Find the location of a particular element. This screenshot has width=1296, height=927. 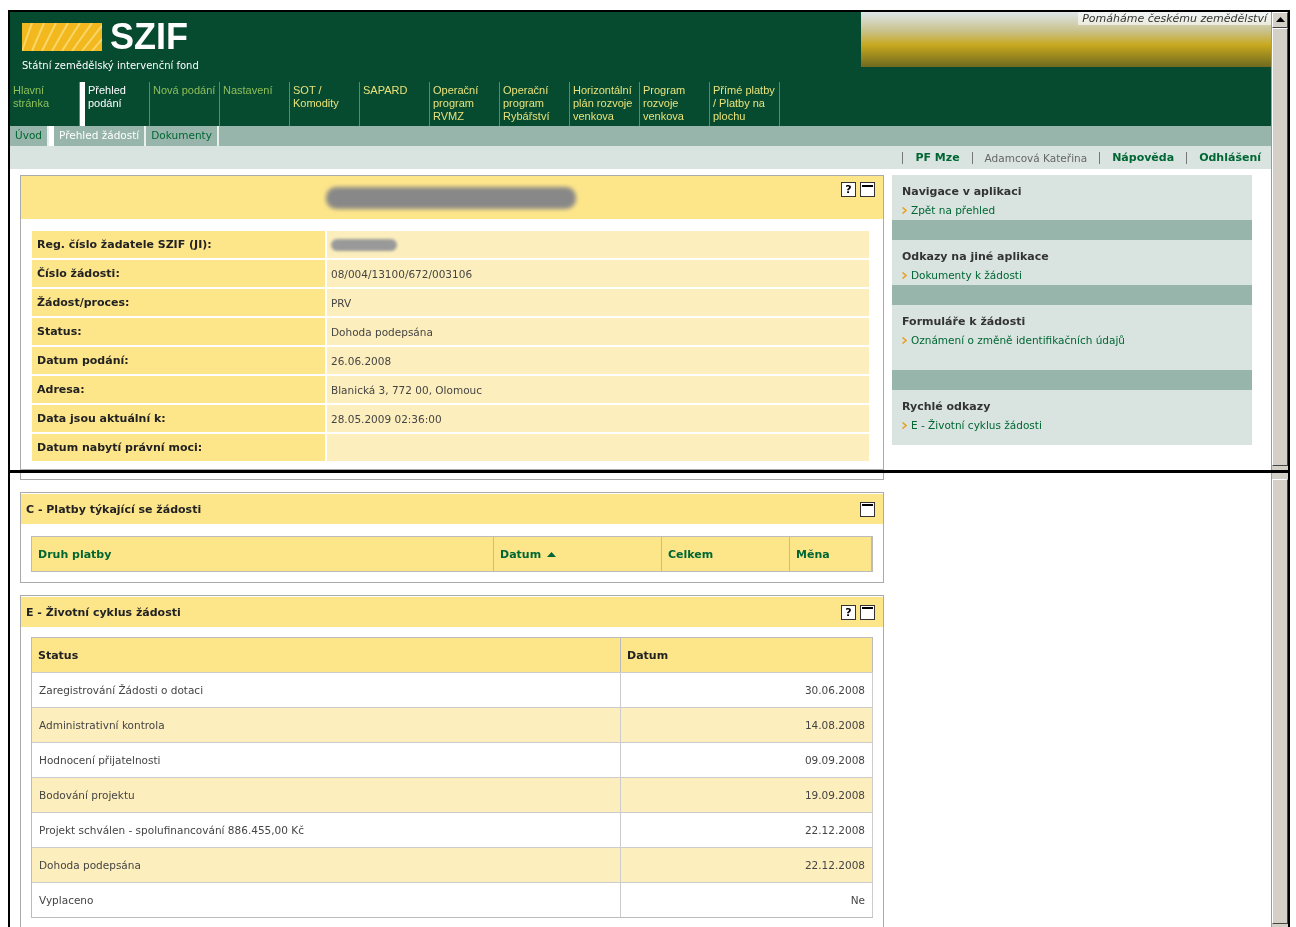

table-cell: Dohoda podepsána is located at coordinates (326, 864).